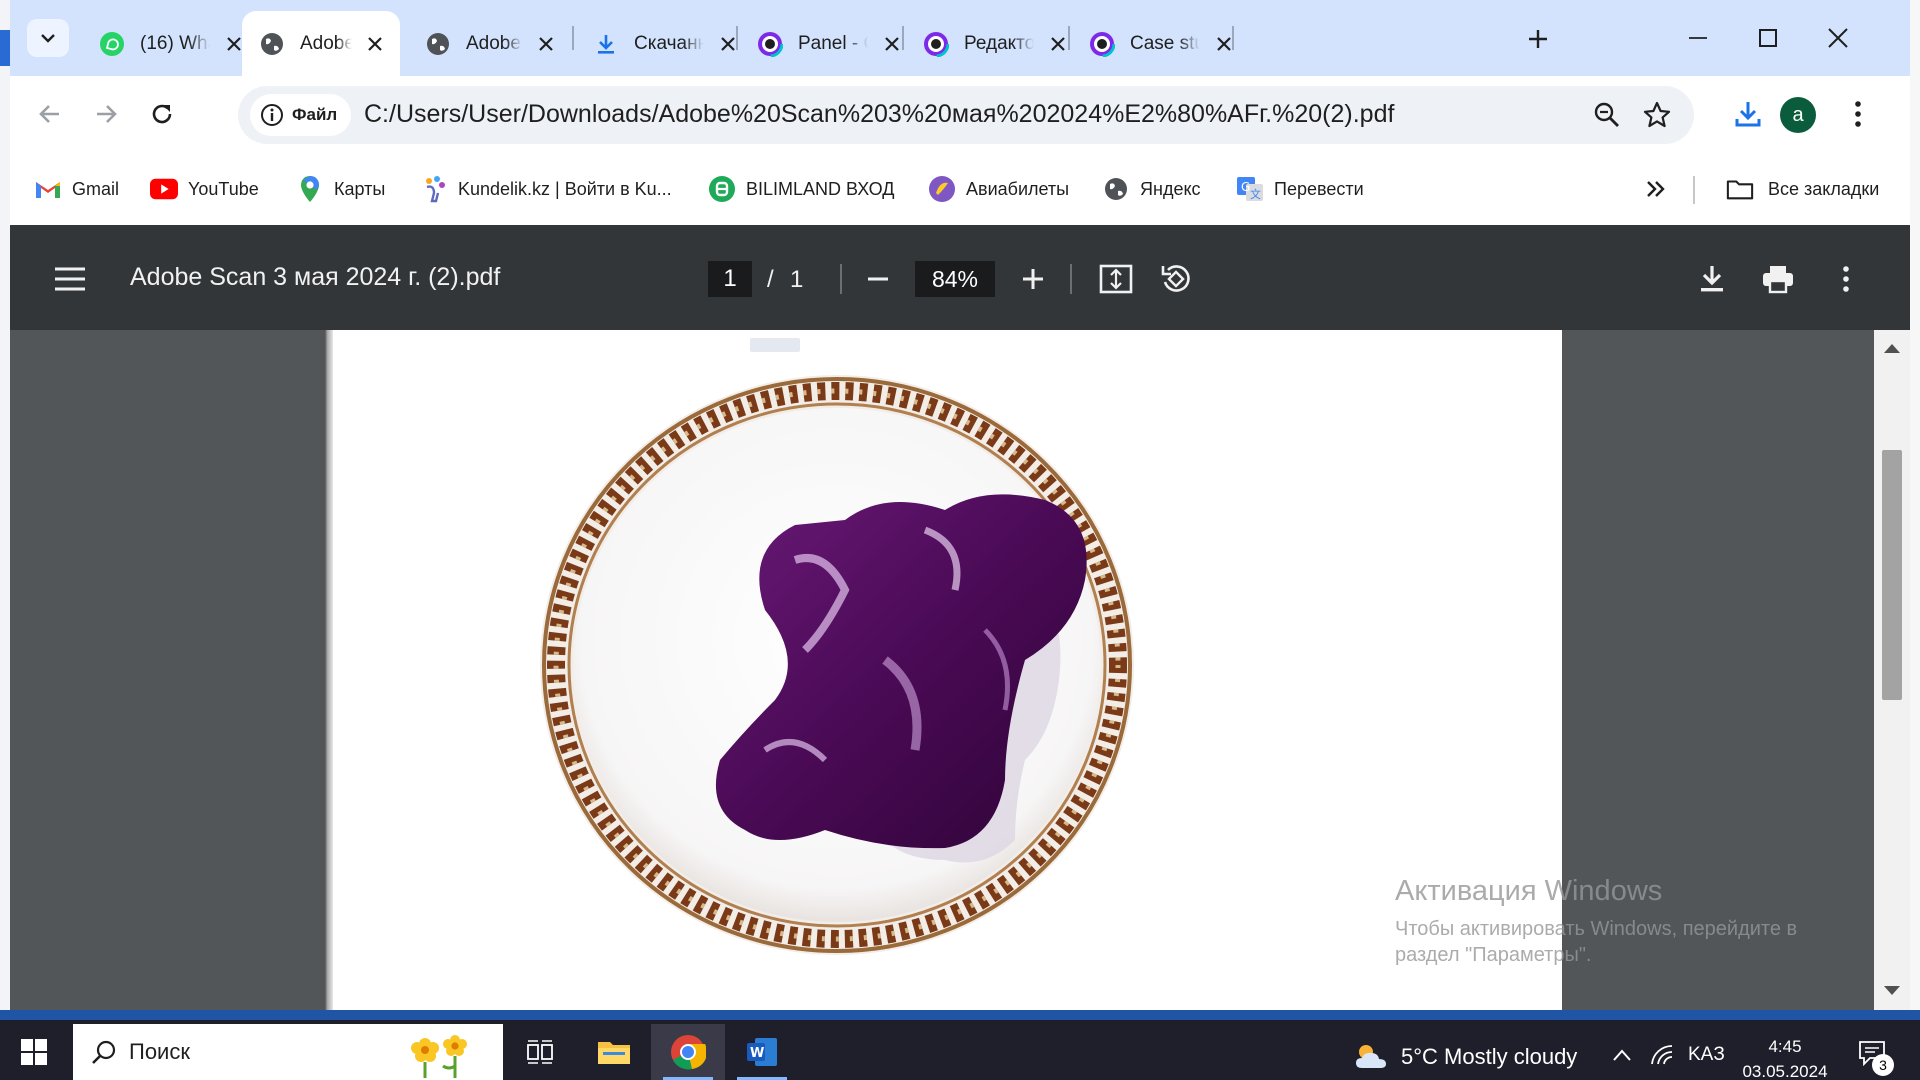 This screenshot has width=1920, height=1080. I want to click on pdf-more-button, so click(1846, 279).